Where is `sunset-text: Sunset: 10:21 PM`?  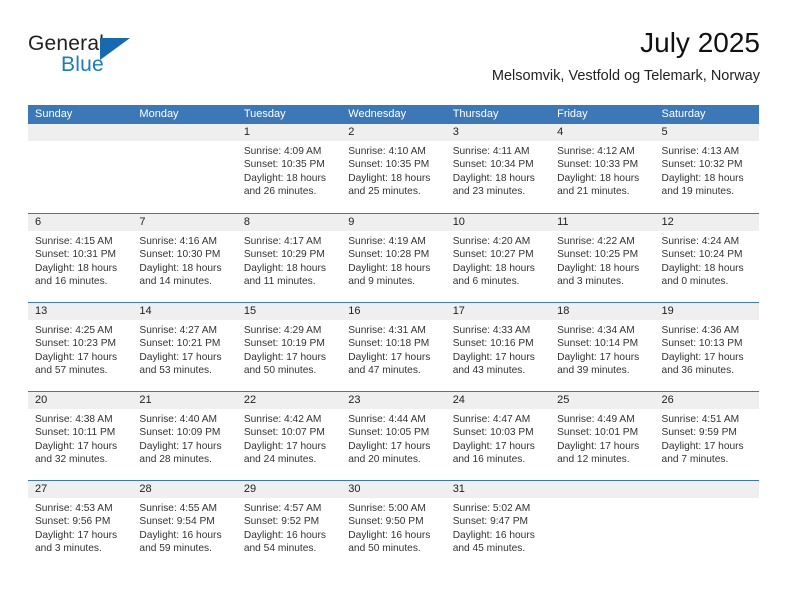
sunset-text: Sunset: 10:21 PM is located at coordinates (180, 344).